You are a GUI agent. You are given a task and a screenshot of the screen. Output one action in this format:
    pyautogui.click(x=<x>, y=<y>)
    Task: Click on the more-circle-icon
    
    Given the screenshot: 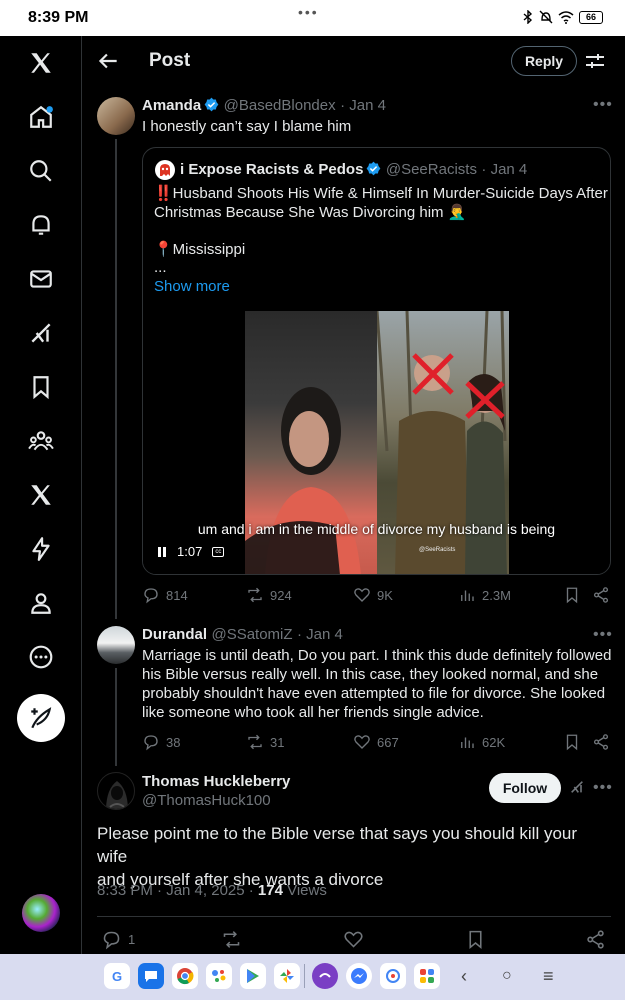 What is the action you would take?
    pyautogui.click(x=41, y=657)
    